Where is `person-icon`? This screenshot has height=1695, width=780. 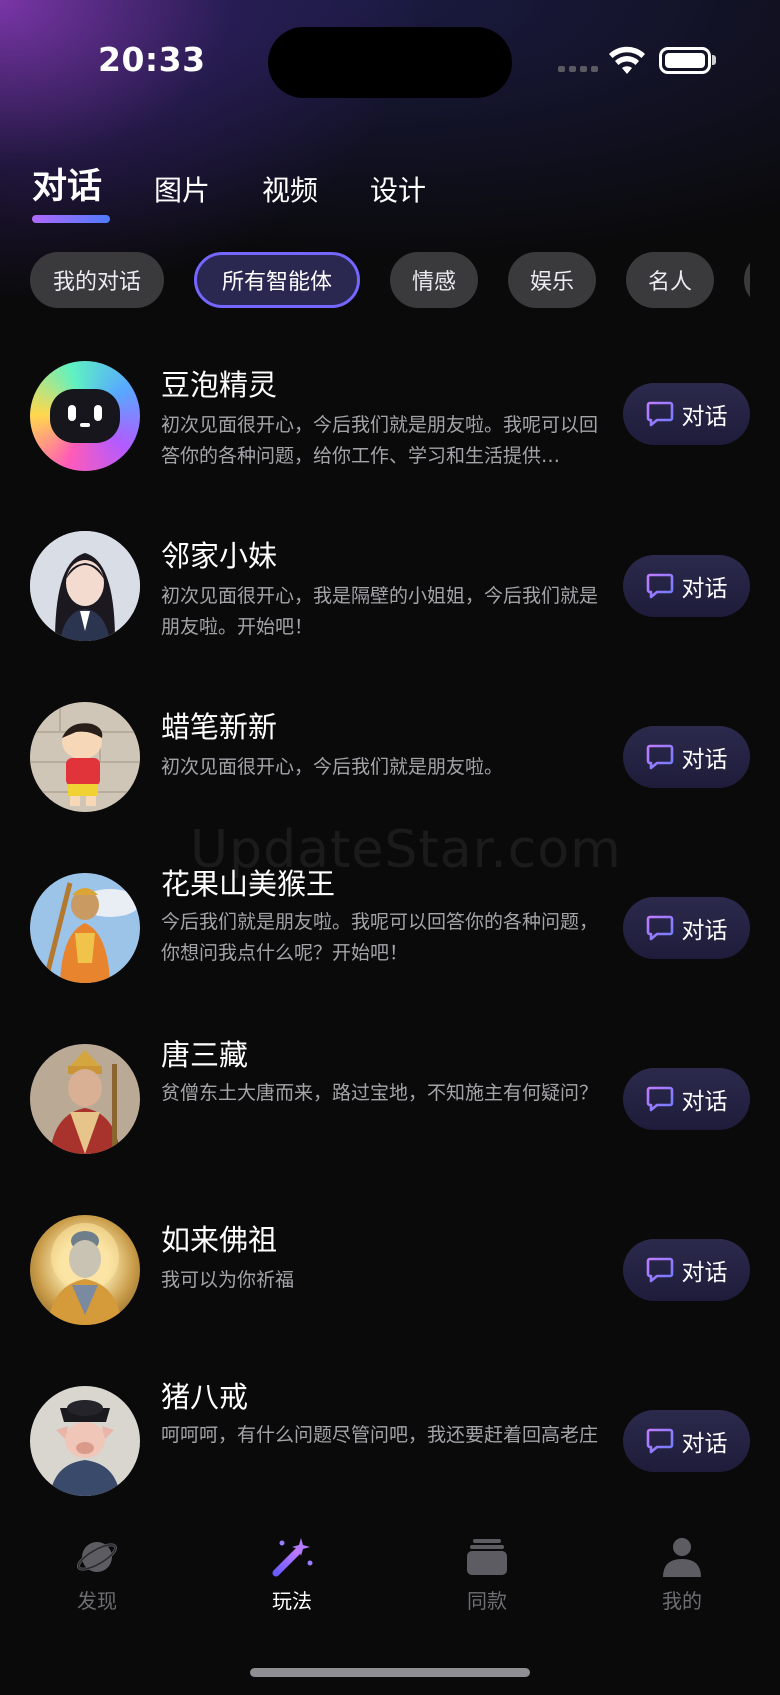
person-icon is located at coordinates (682, 1557).